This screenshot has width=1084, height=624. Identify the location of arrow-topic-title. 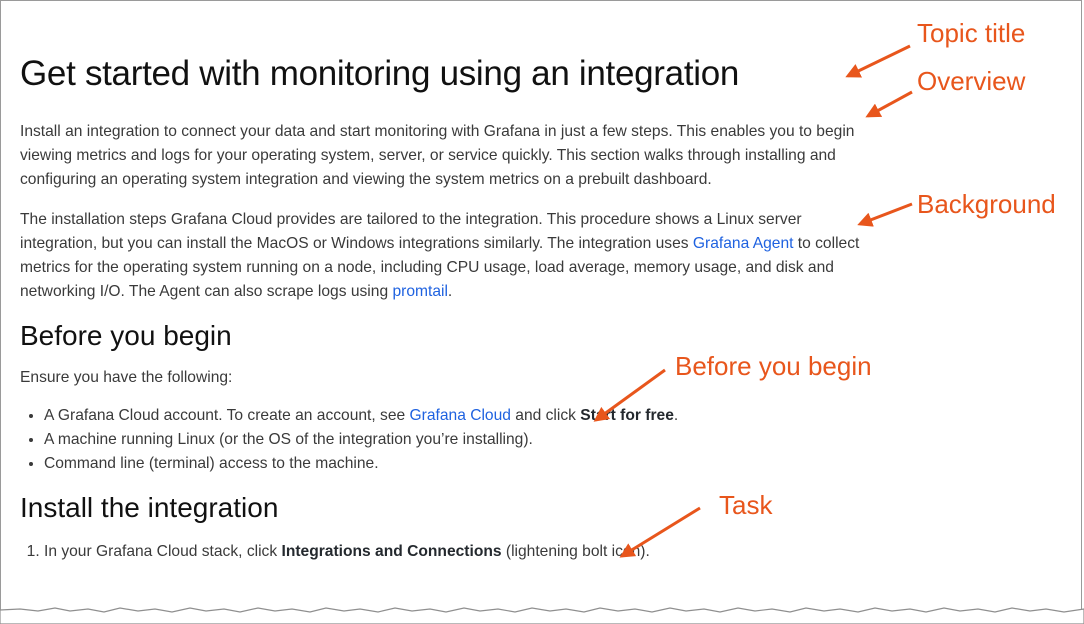
(878, 61).